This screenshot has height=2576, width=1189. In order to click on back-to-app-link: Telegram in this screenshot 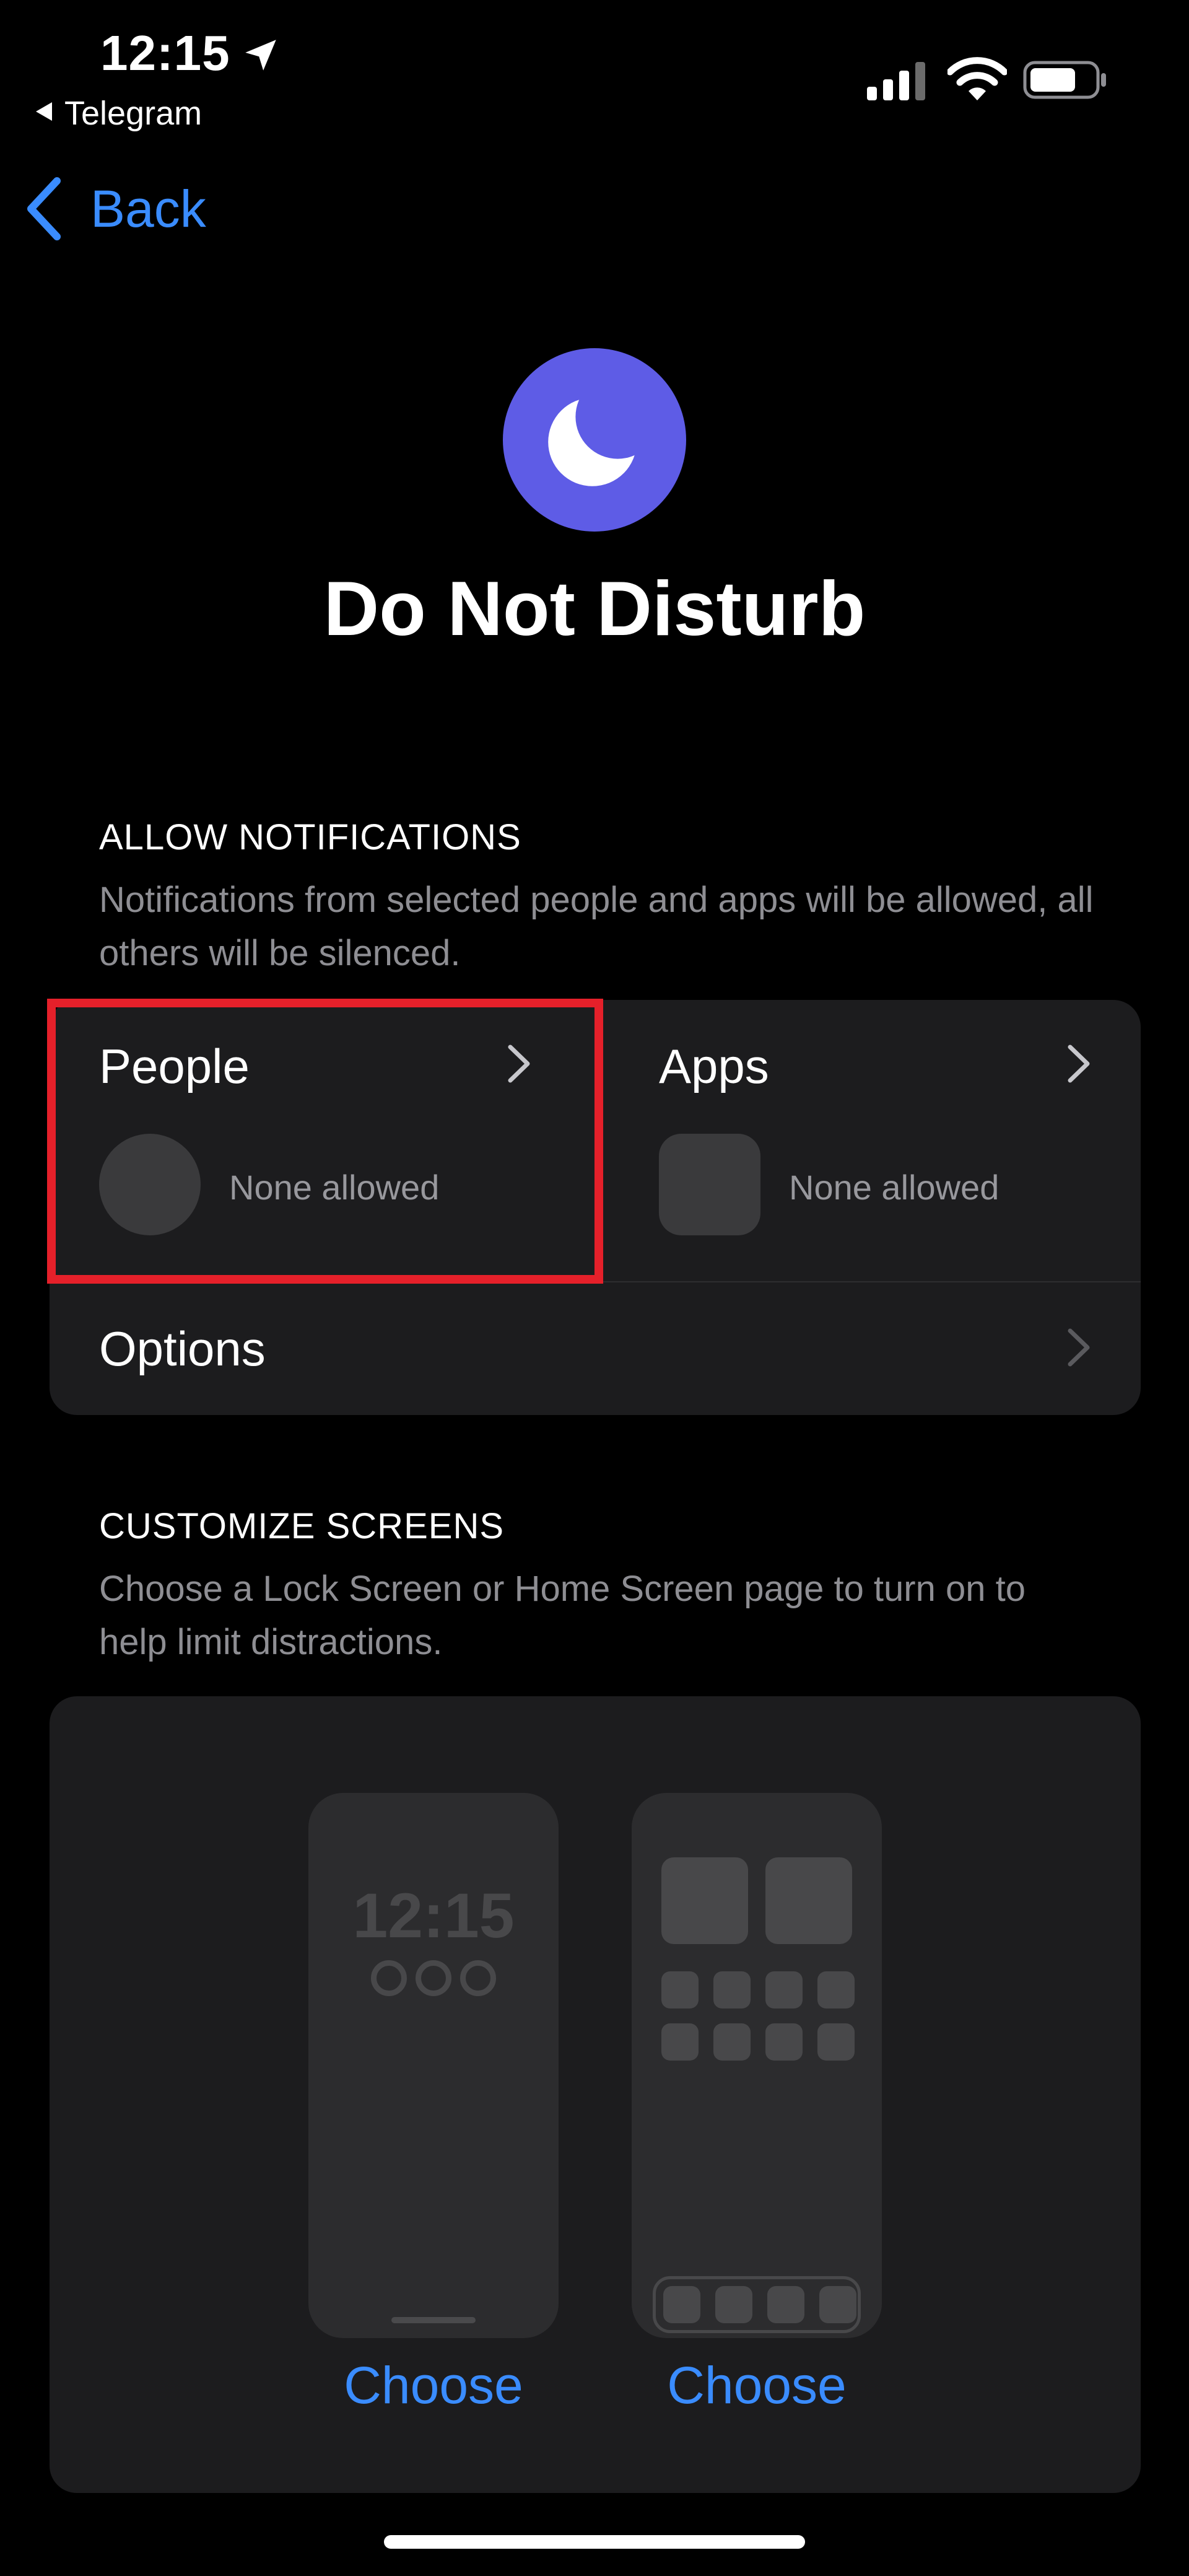, I will do `click(119, 113)`.